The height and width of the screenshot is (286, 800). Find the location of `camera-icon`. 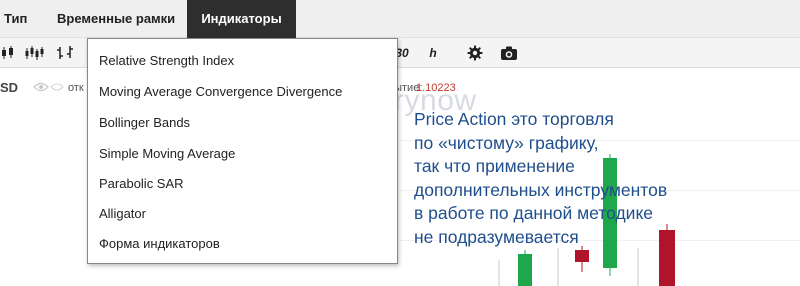

camera-icon is located at coordinates (509, 53).